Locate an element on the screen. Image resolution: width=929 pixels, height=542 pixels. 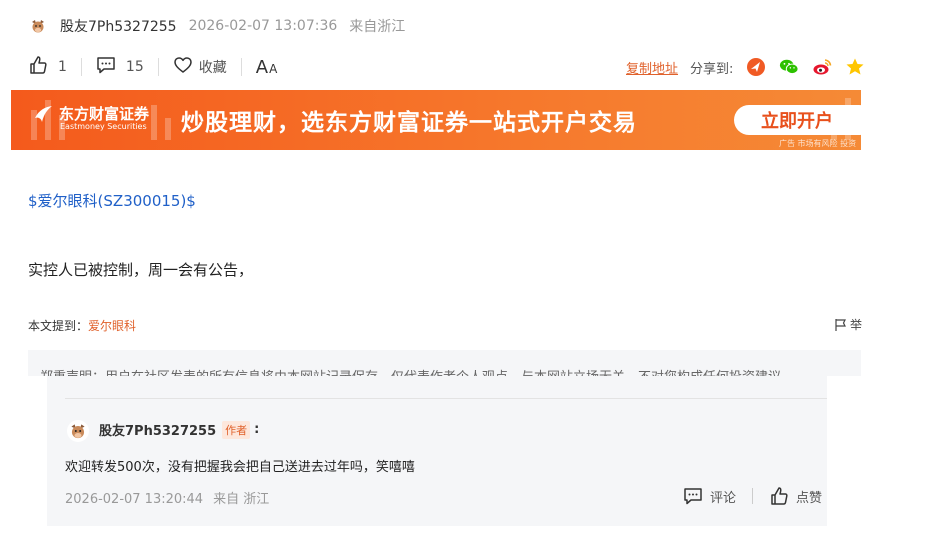
copy-link-button: 复制地址 is located at coordinates (652, 67).